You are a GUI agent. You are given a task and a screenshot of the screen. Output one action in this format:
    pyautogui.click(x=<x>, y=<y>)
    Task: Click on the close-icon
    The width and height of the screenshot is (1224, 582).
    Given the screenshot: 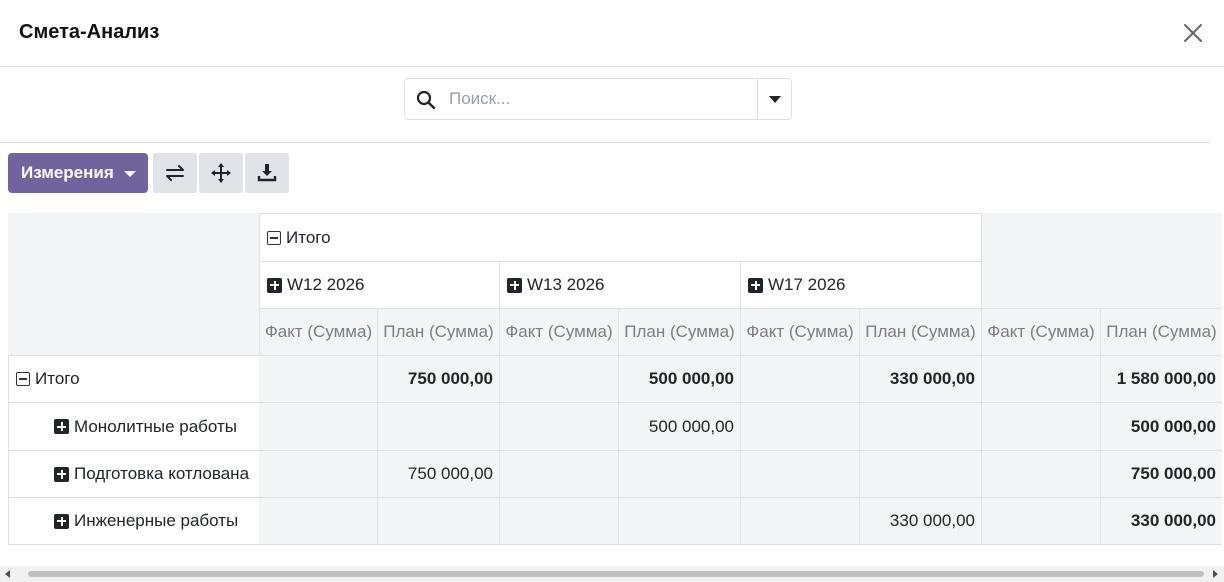 What is the action you would take?
    pyautogui.click(x=1193, y=33)
    